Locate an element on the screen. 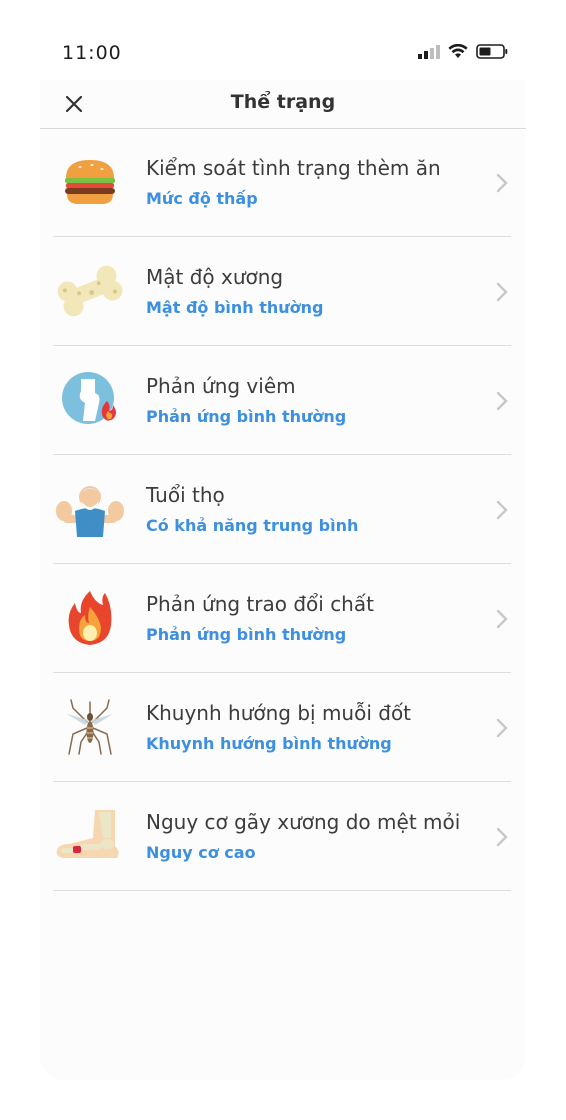 Image resolution: width=566 pixels, height=1120 pixels. item-title: Mật độ xương is located at coordinates (215, 277).